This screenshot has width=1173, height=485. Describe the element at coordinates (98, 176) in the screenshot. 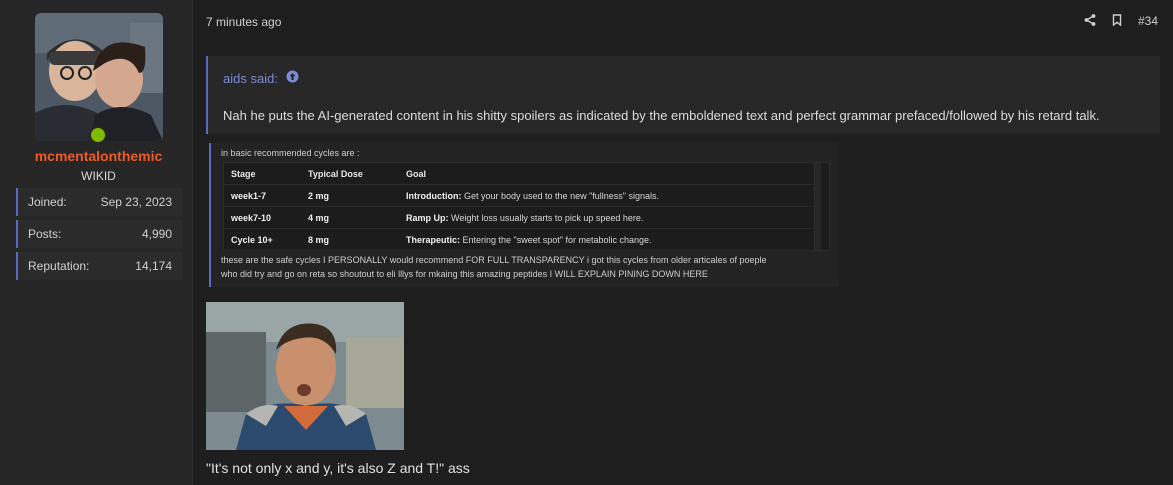

I see `user-title: WIKID` at that location.